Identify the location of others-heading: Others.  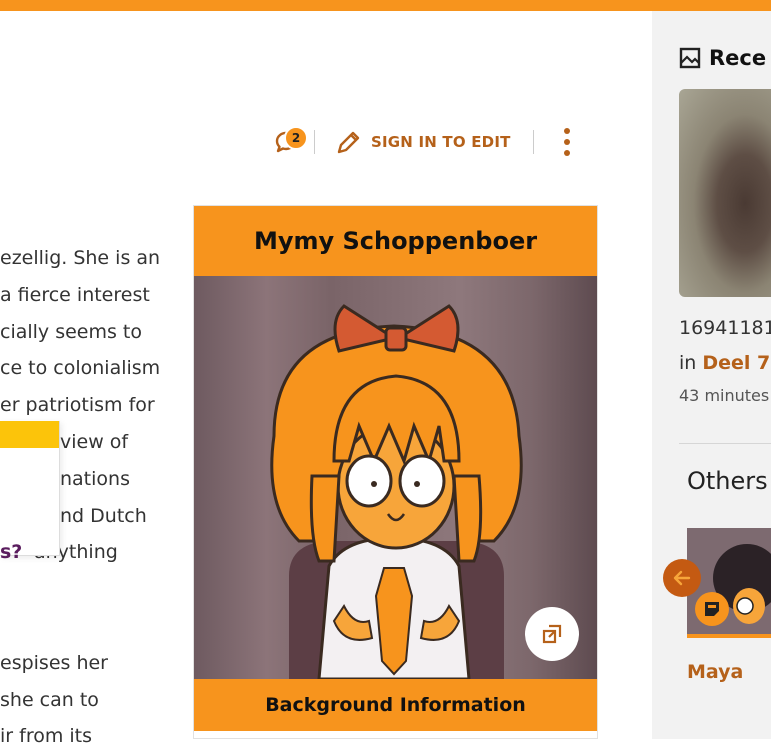
(727, 481).